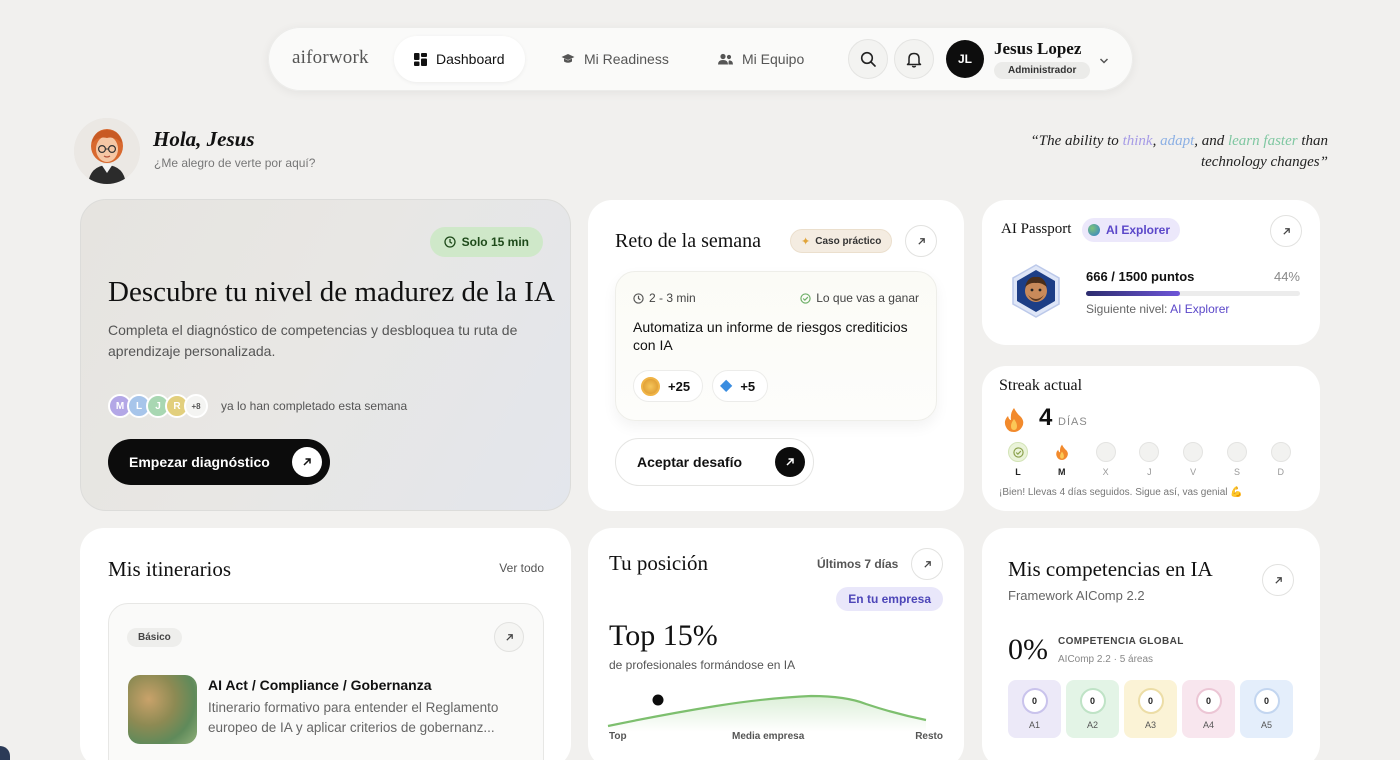 The height and width of the screenshot is (760, 1400). What do you see at coordinates (1266, 725) in the screenshot?
I see `competency-area-label: A5` at bounding box center [1266, 725].